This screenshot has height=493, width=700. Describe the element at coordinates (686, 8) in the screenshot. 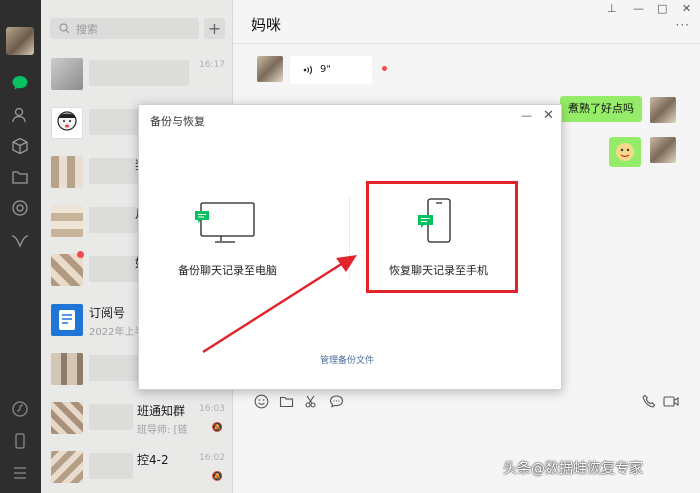

I see `close-button: ✕` at that location.